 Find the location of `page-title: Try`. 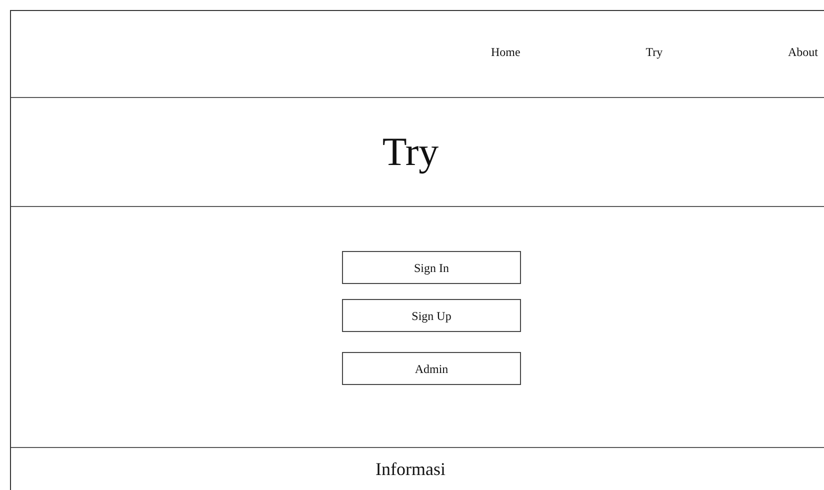

page-title: Try is located at coordinates (410, 152).